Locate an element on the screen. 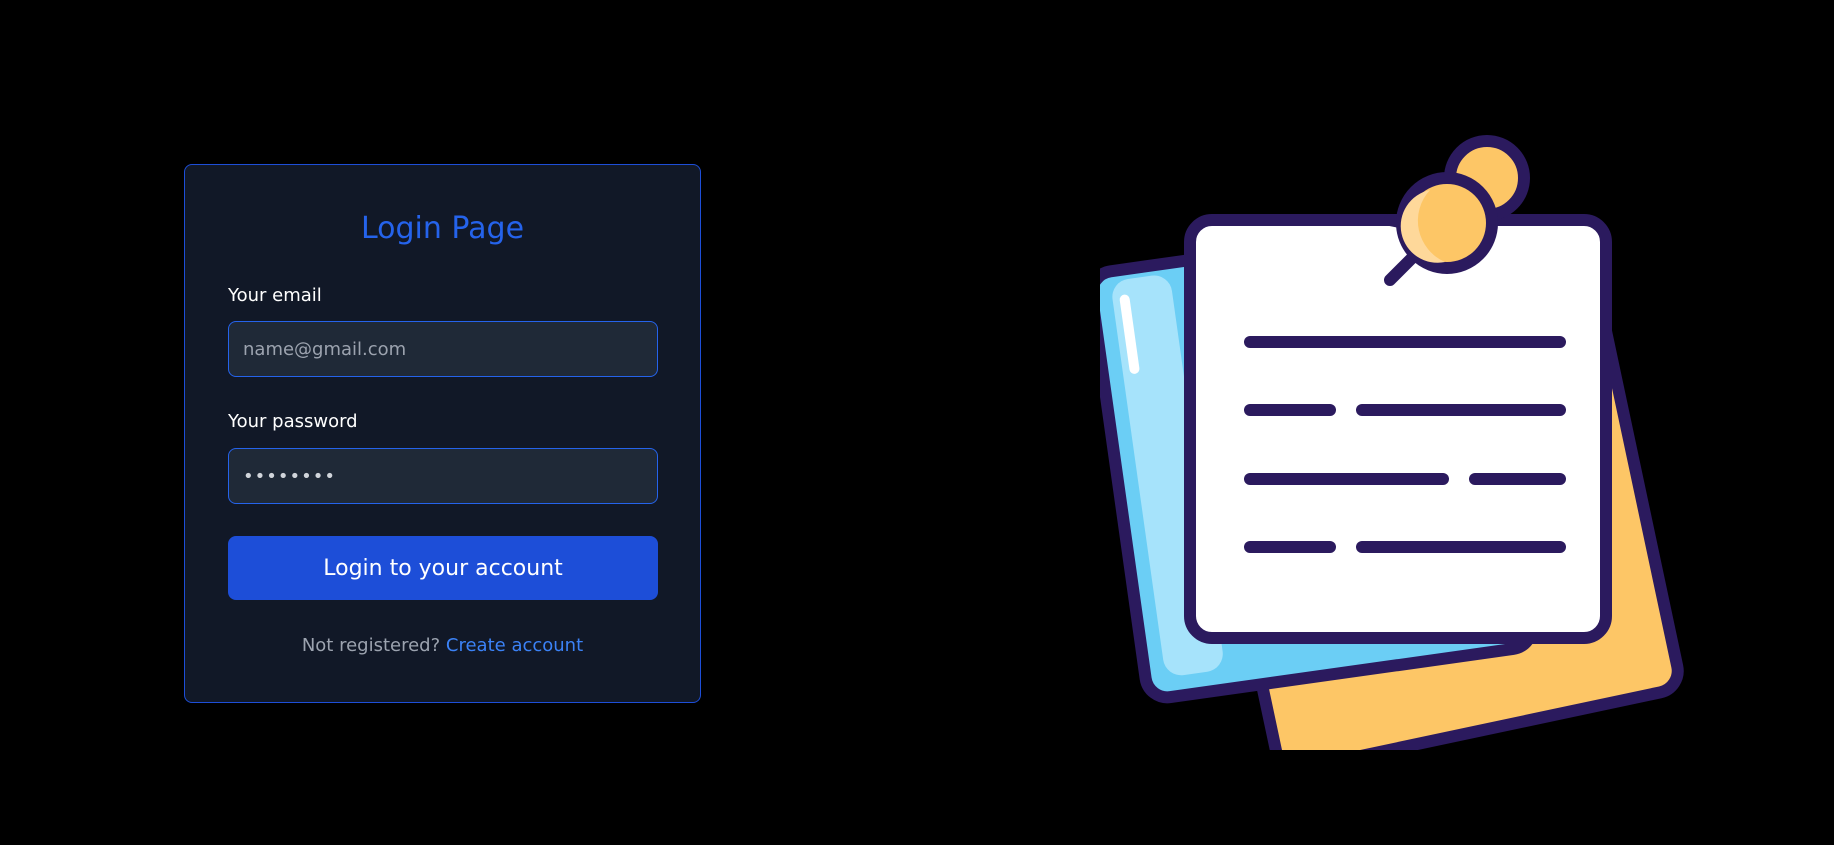 The height and width of the screenshot is (845, 1834). white-note-shape is located at coordinates (1398, 429).